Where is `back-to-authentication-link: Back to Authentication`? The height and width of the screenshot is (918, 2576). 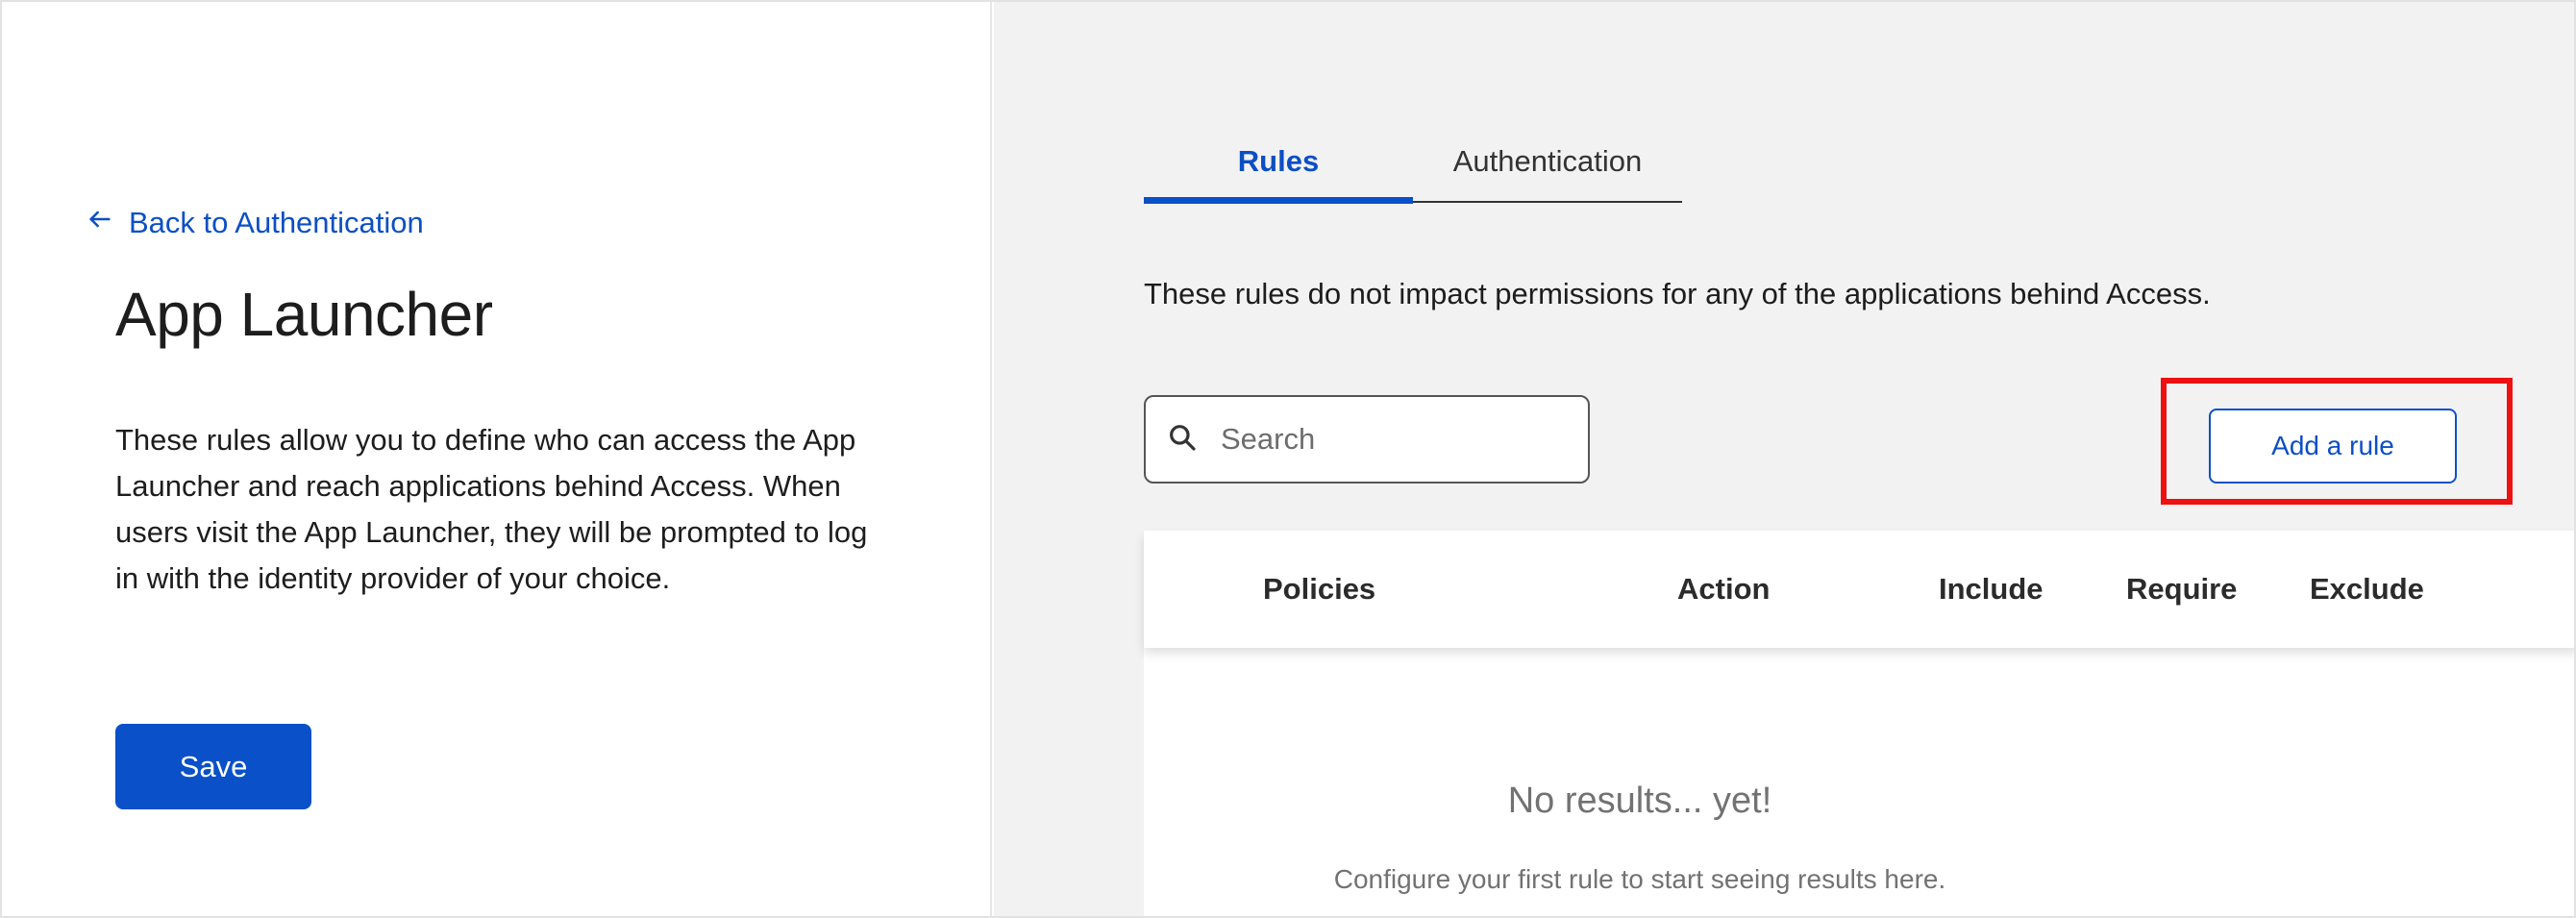 back-to-authentication-link: Back to Authentication is located at coordinates (256, 223).